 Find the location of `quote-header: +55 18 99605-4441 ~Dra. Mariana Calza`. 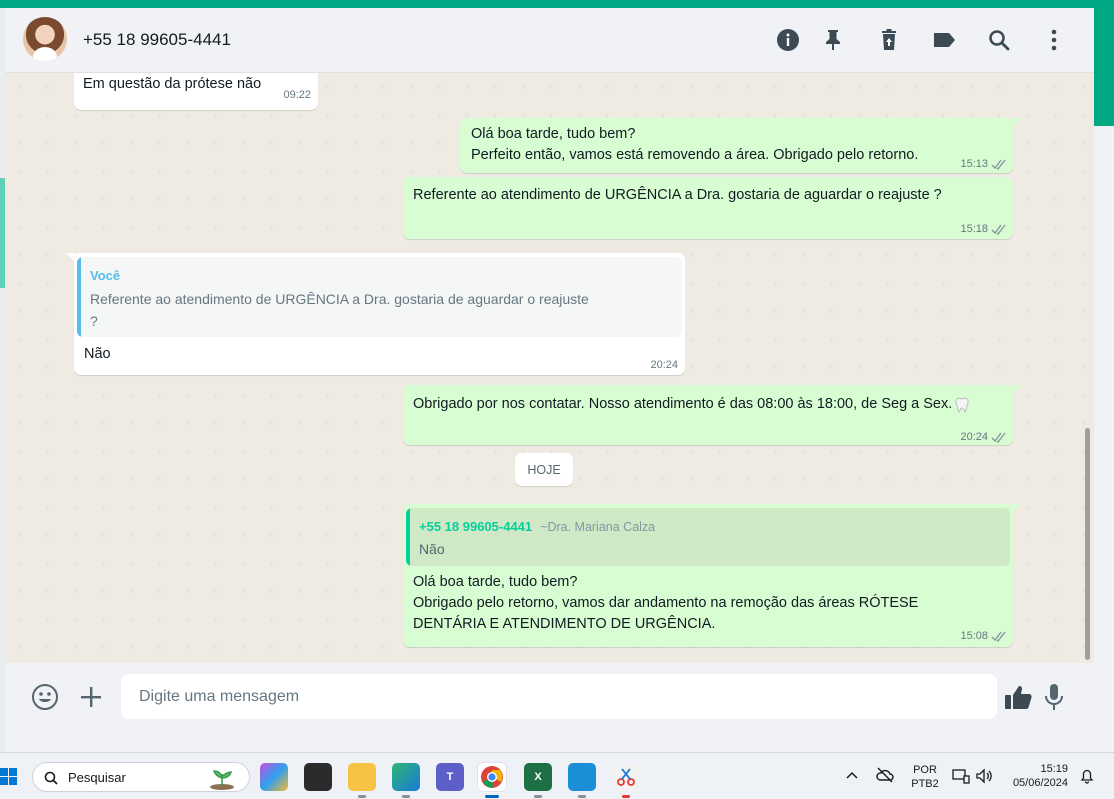

quote-header: +55 18 99605-4441 ~Dra. Mariana Calza is located at coordinates (537, 527).